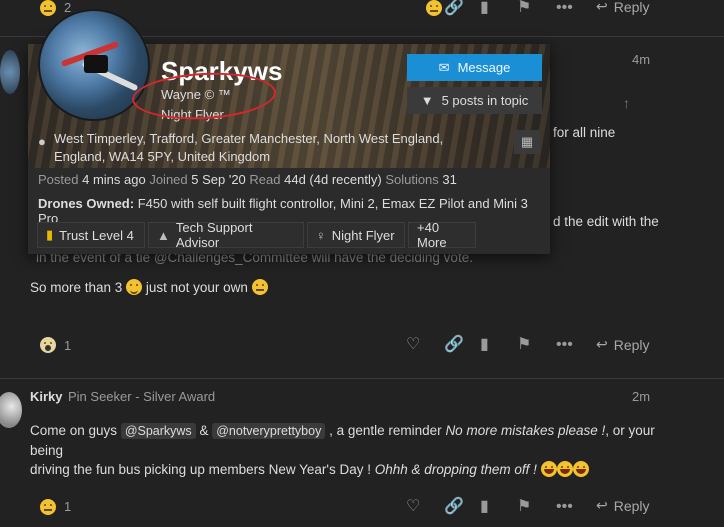 This screenshot has height=527, width=724. What do you see at coordinates (226, 235) in the screenshot?
I see `badge-tech-support: ▲ Tech Support Advisor` at bounding box center [226, 235].